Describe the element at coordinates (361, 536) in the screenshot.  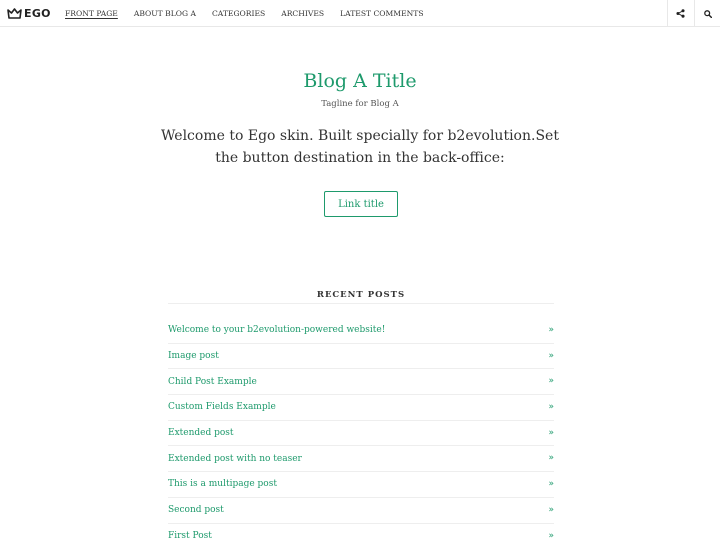
I see `list-item: First Post »` at that location.